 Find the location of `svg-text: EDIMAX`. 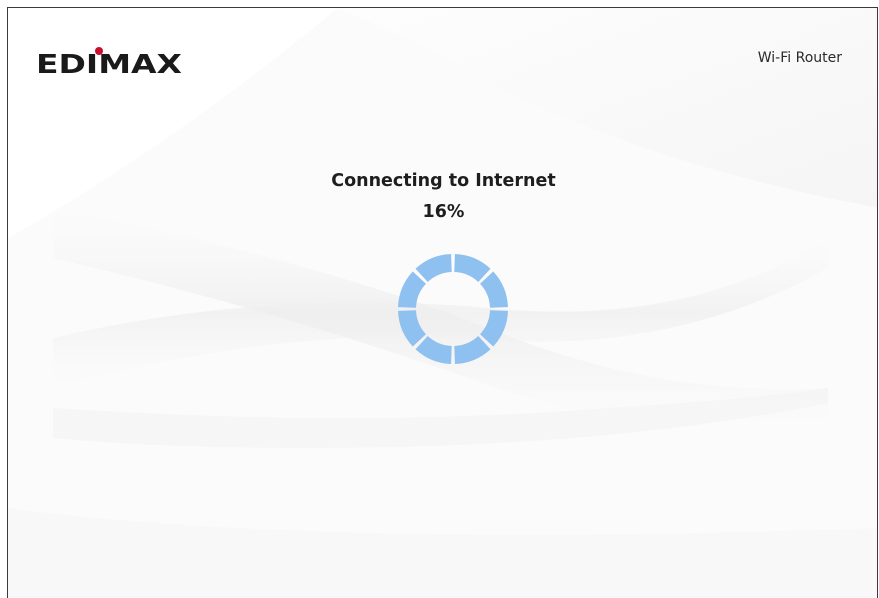

svg-text: EDIMAX is located at coordinates (109, 63).